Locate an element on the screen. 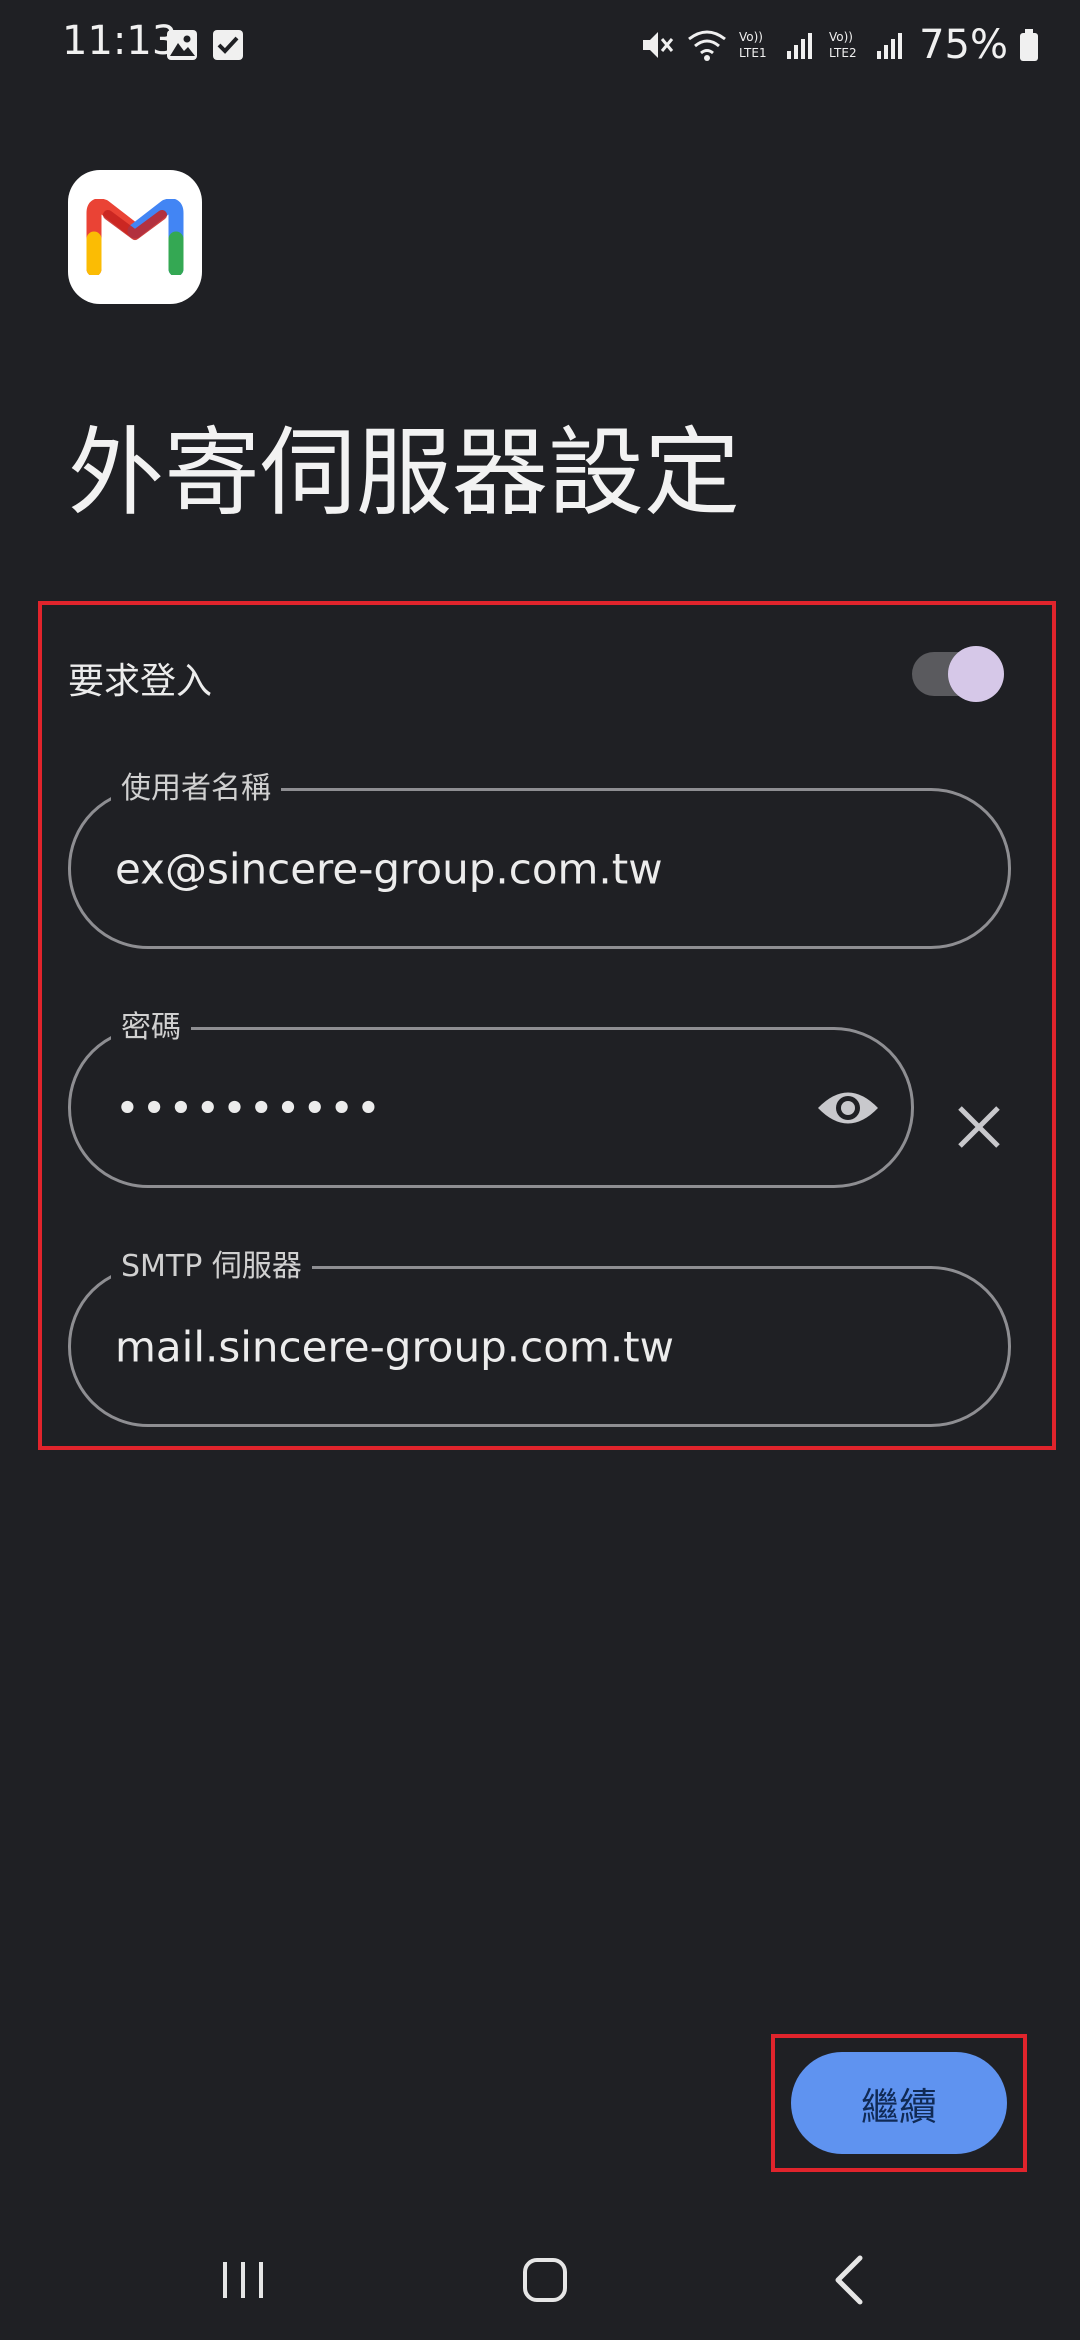  username-value: ex@sincere-group.com.tw is located at coordinates (389, 868).